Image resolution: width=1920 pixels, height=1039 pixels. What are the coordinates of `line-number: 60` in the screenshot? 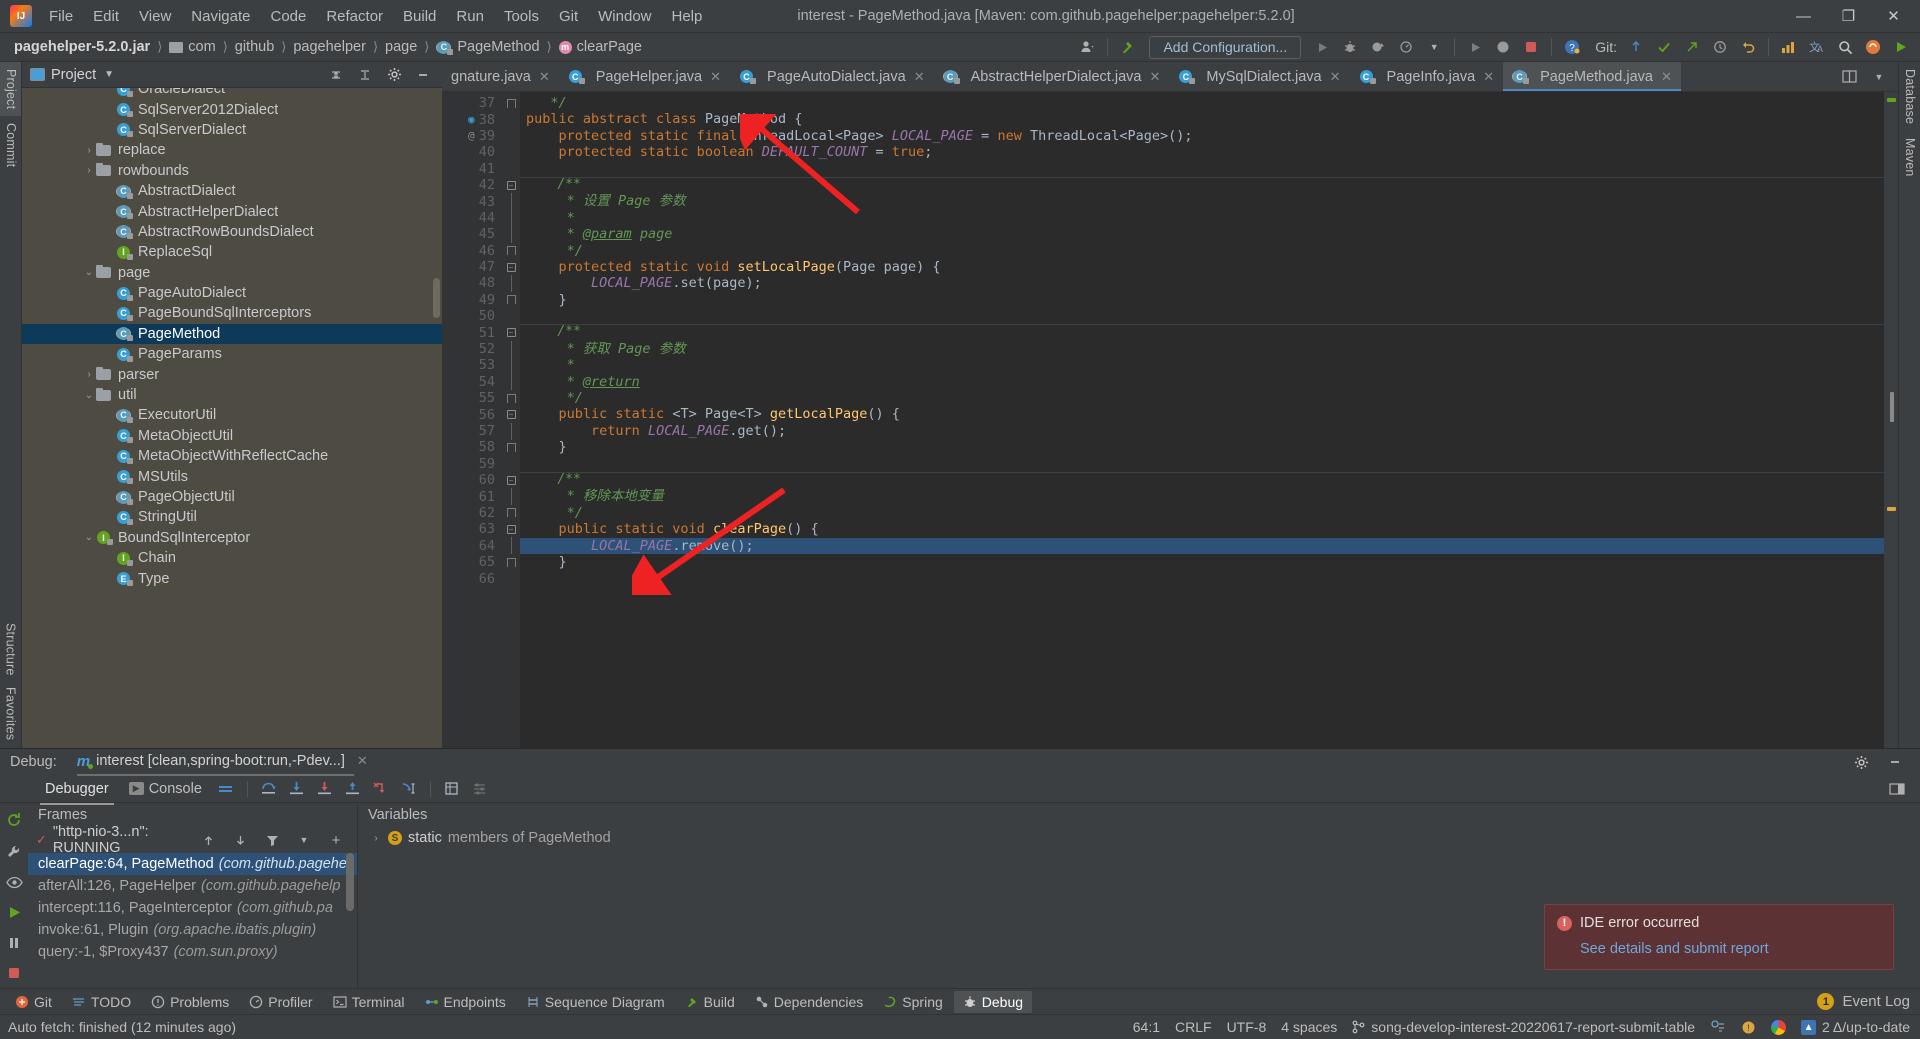 It's located at (472, 480).